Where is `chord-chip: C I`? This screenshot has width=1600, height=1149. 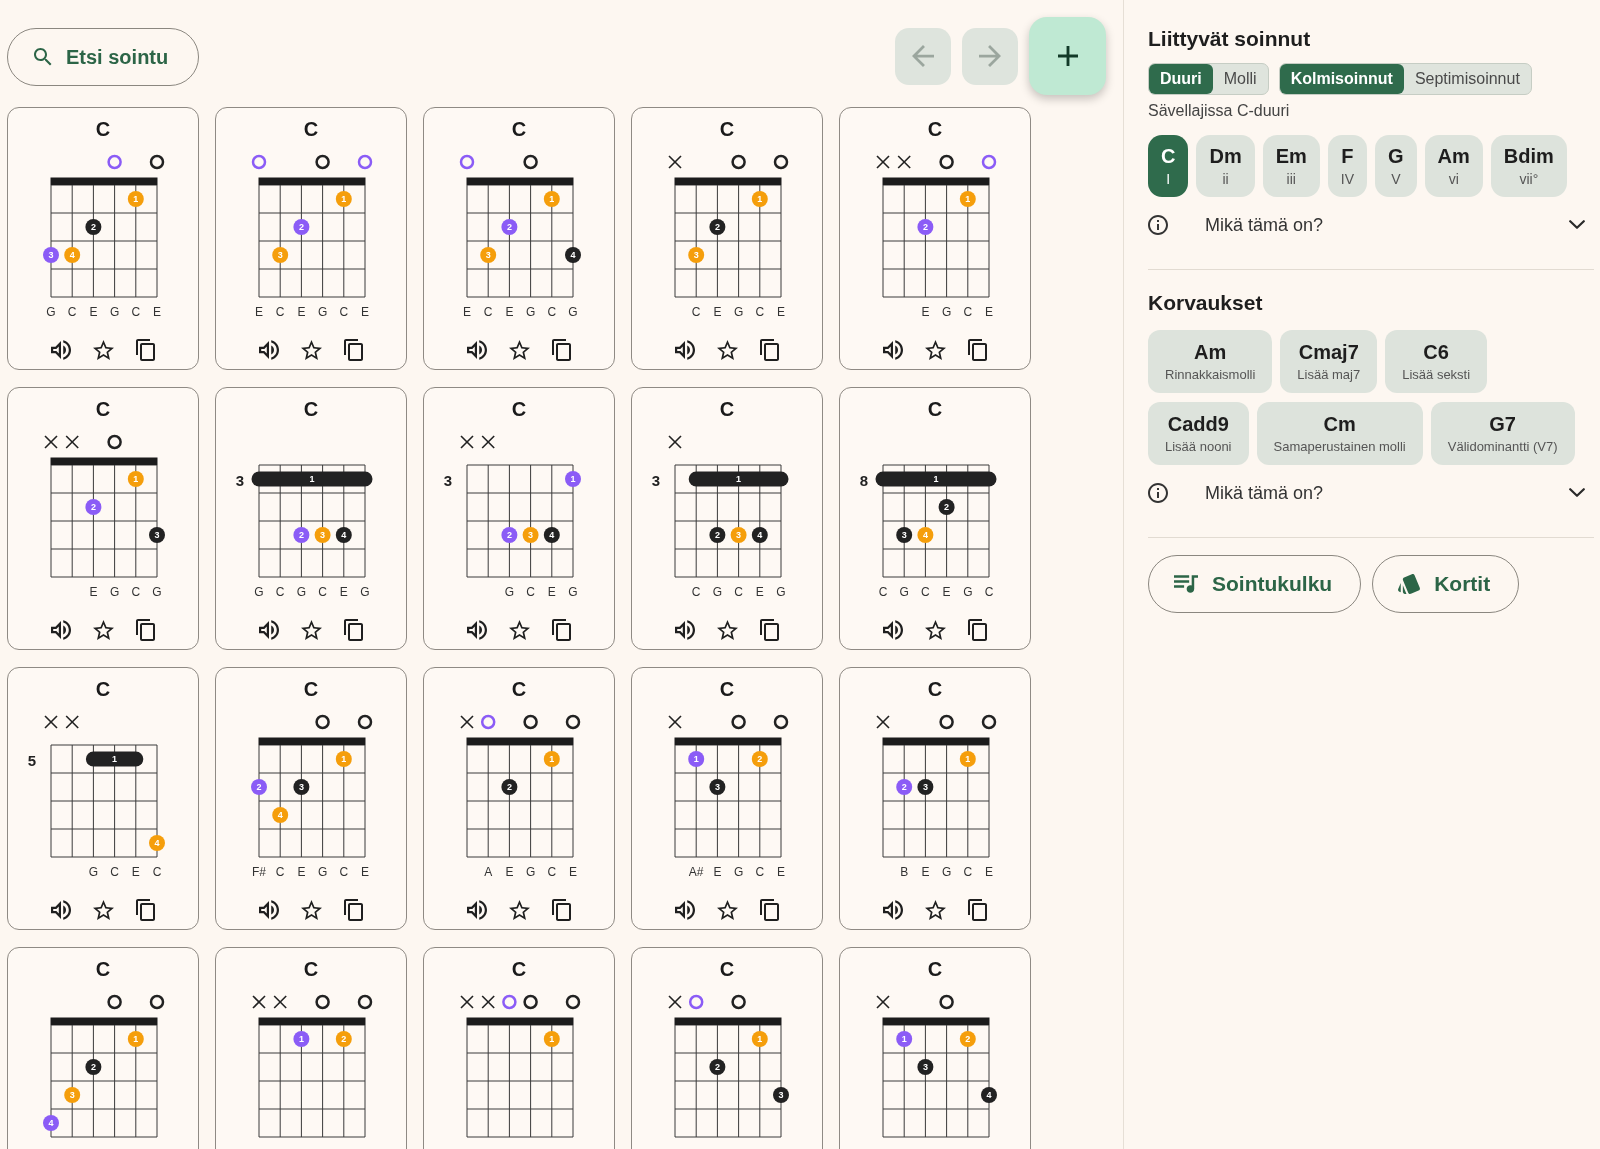
chord-chip: C I is located at coordinates (1168, 166).